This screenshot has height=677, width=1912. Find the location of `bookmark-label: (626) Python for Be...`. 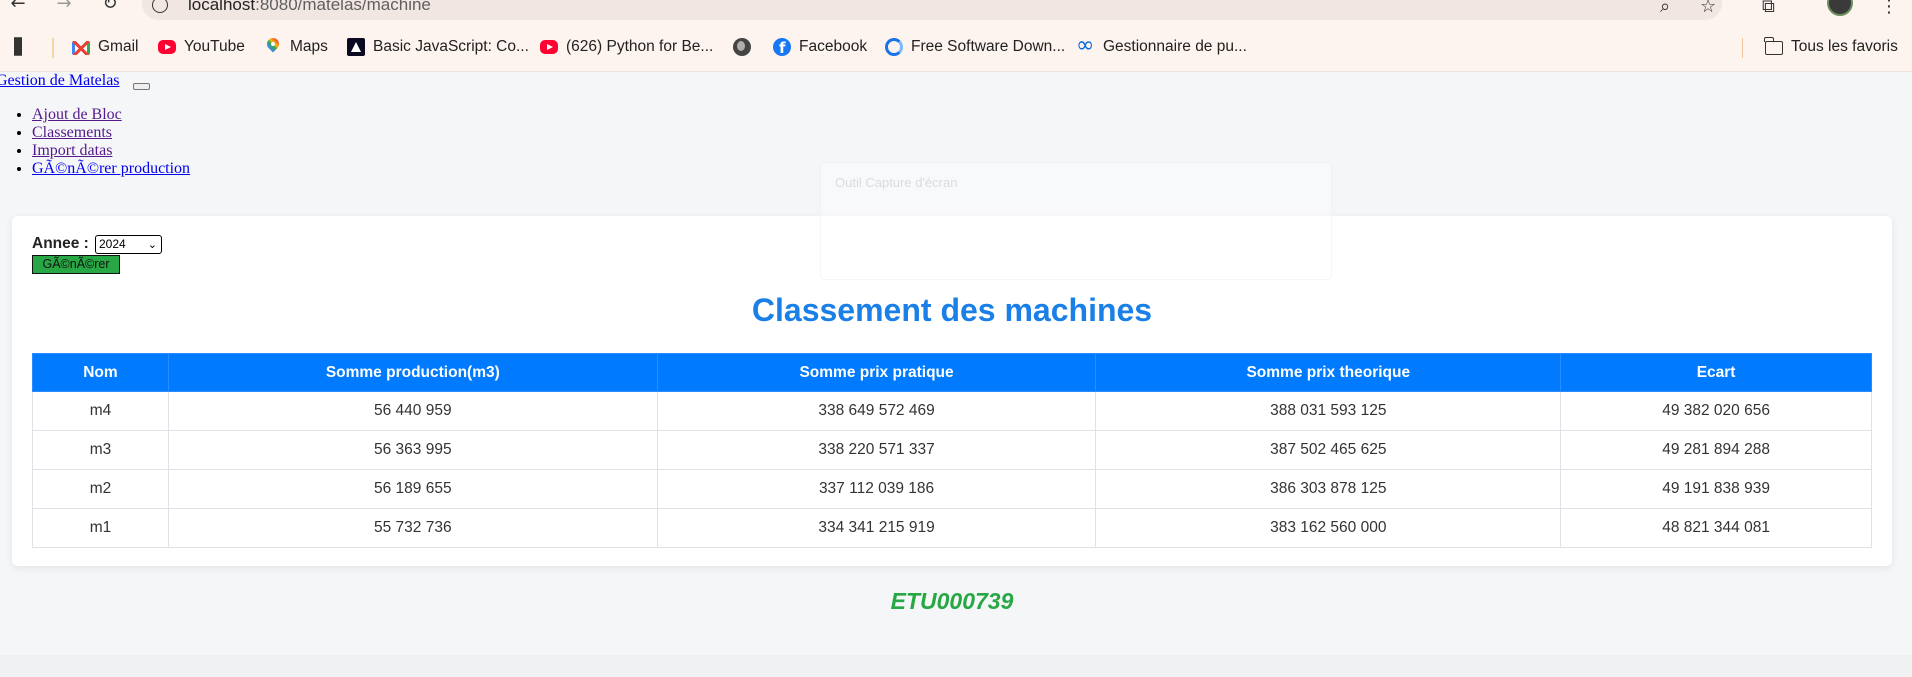

bookmark-label: (626) Python for Be... is located at coordinates (640, 46).